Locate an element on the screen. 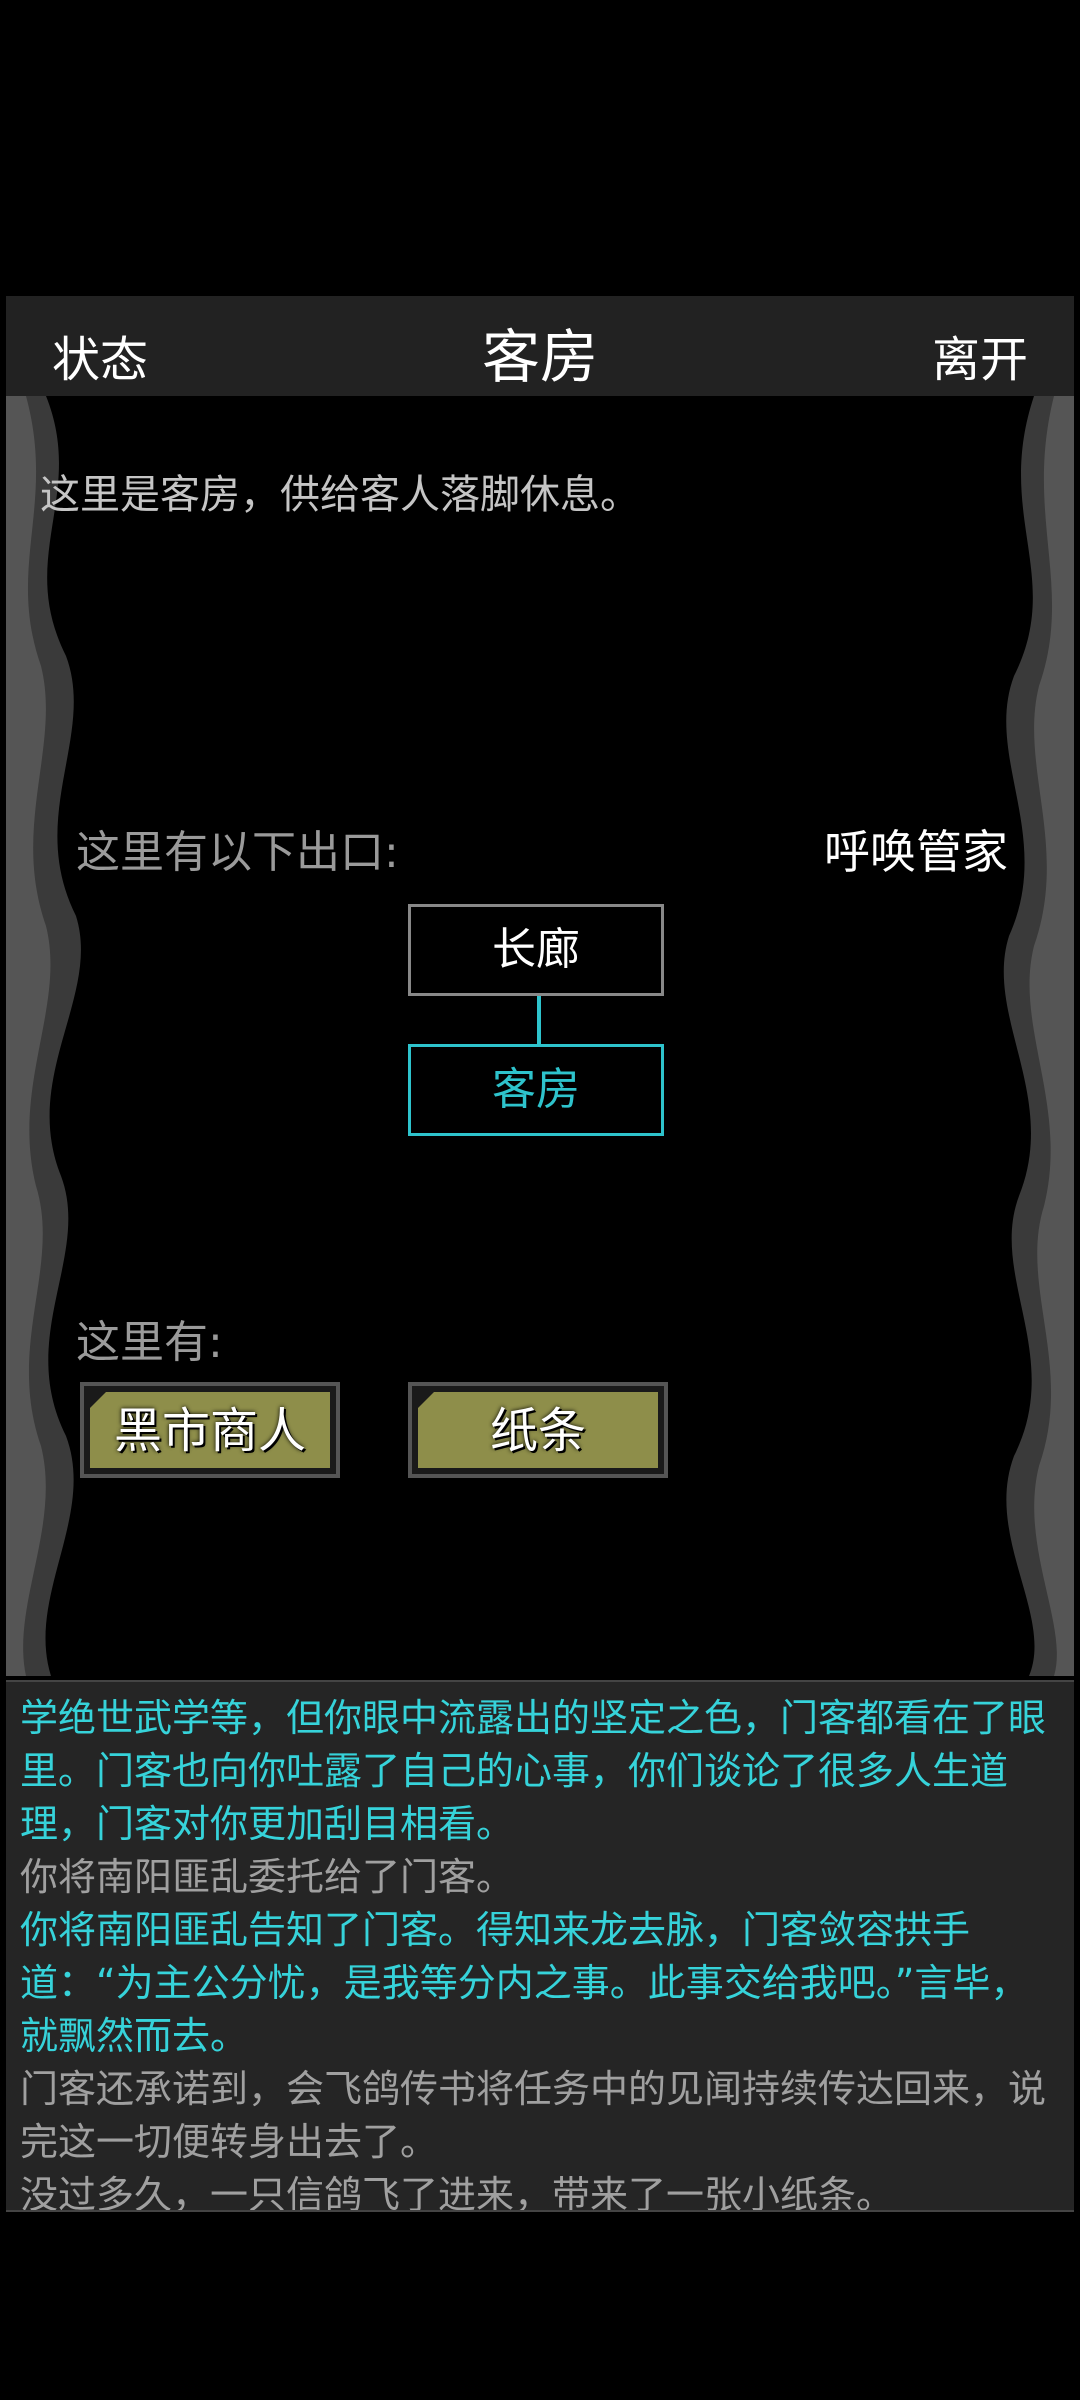  object-label: 纸条 is located at coordinates (538, 1430).